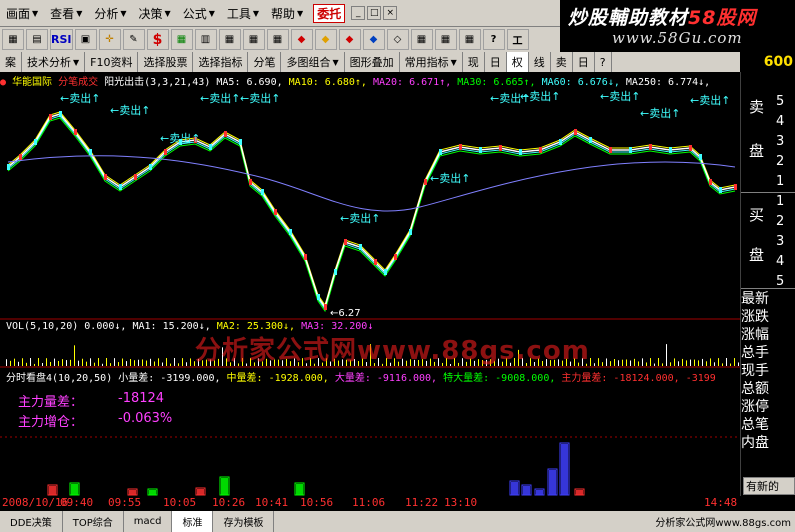 This screenshot has height=532, width=795. Describe the element at coordinates (229, 39) in the screenshot. I see `binoculars-icon: ▦` at that location.